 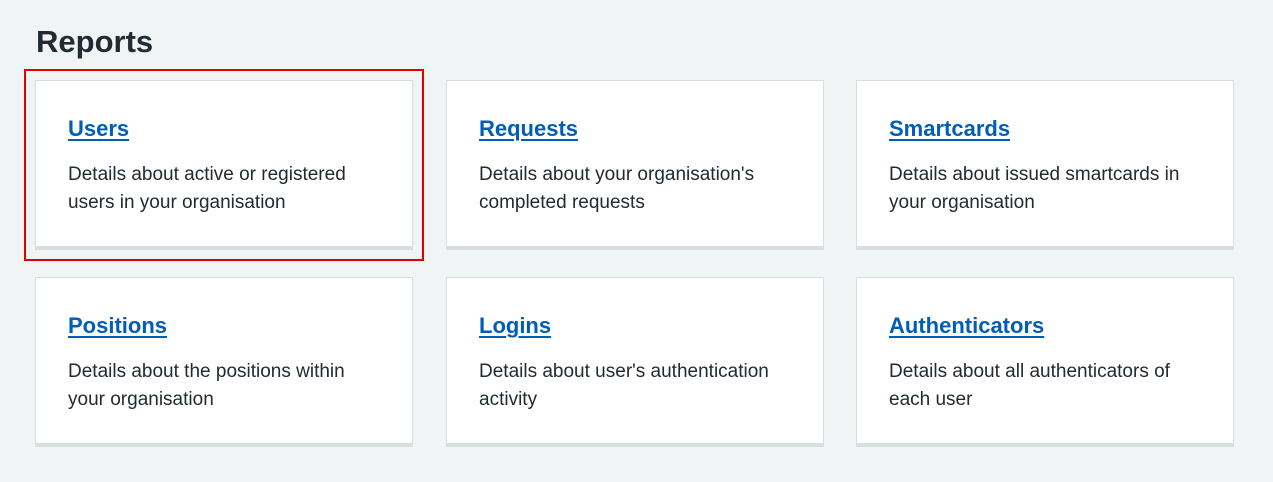 I want to click on users-link: Users, so click(x=98, y=129).